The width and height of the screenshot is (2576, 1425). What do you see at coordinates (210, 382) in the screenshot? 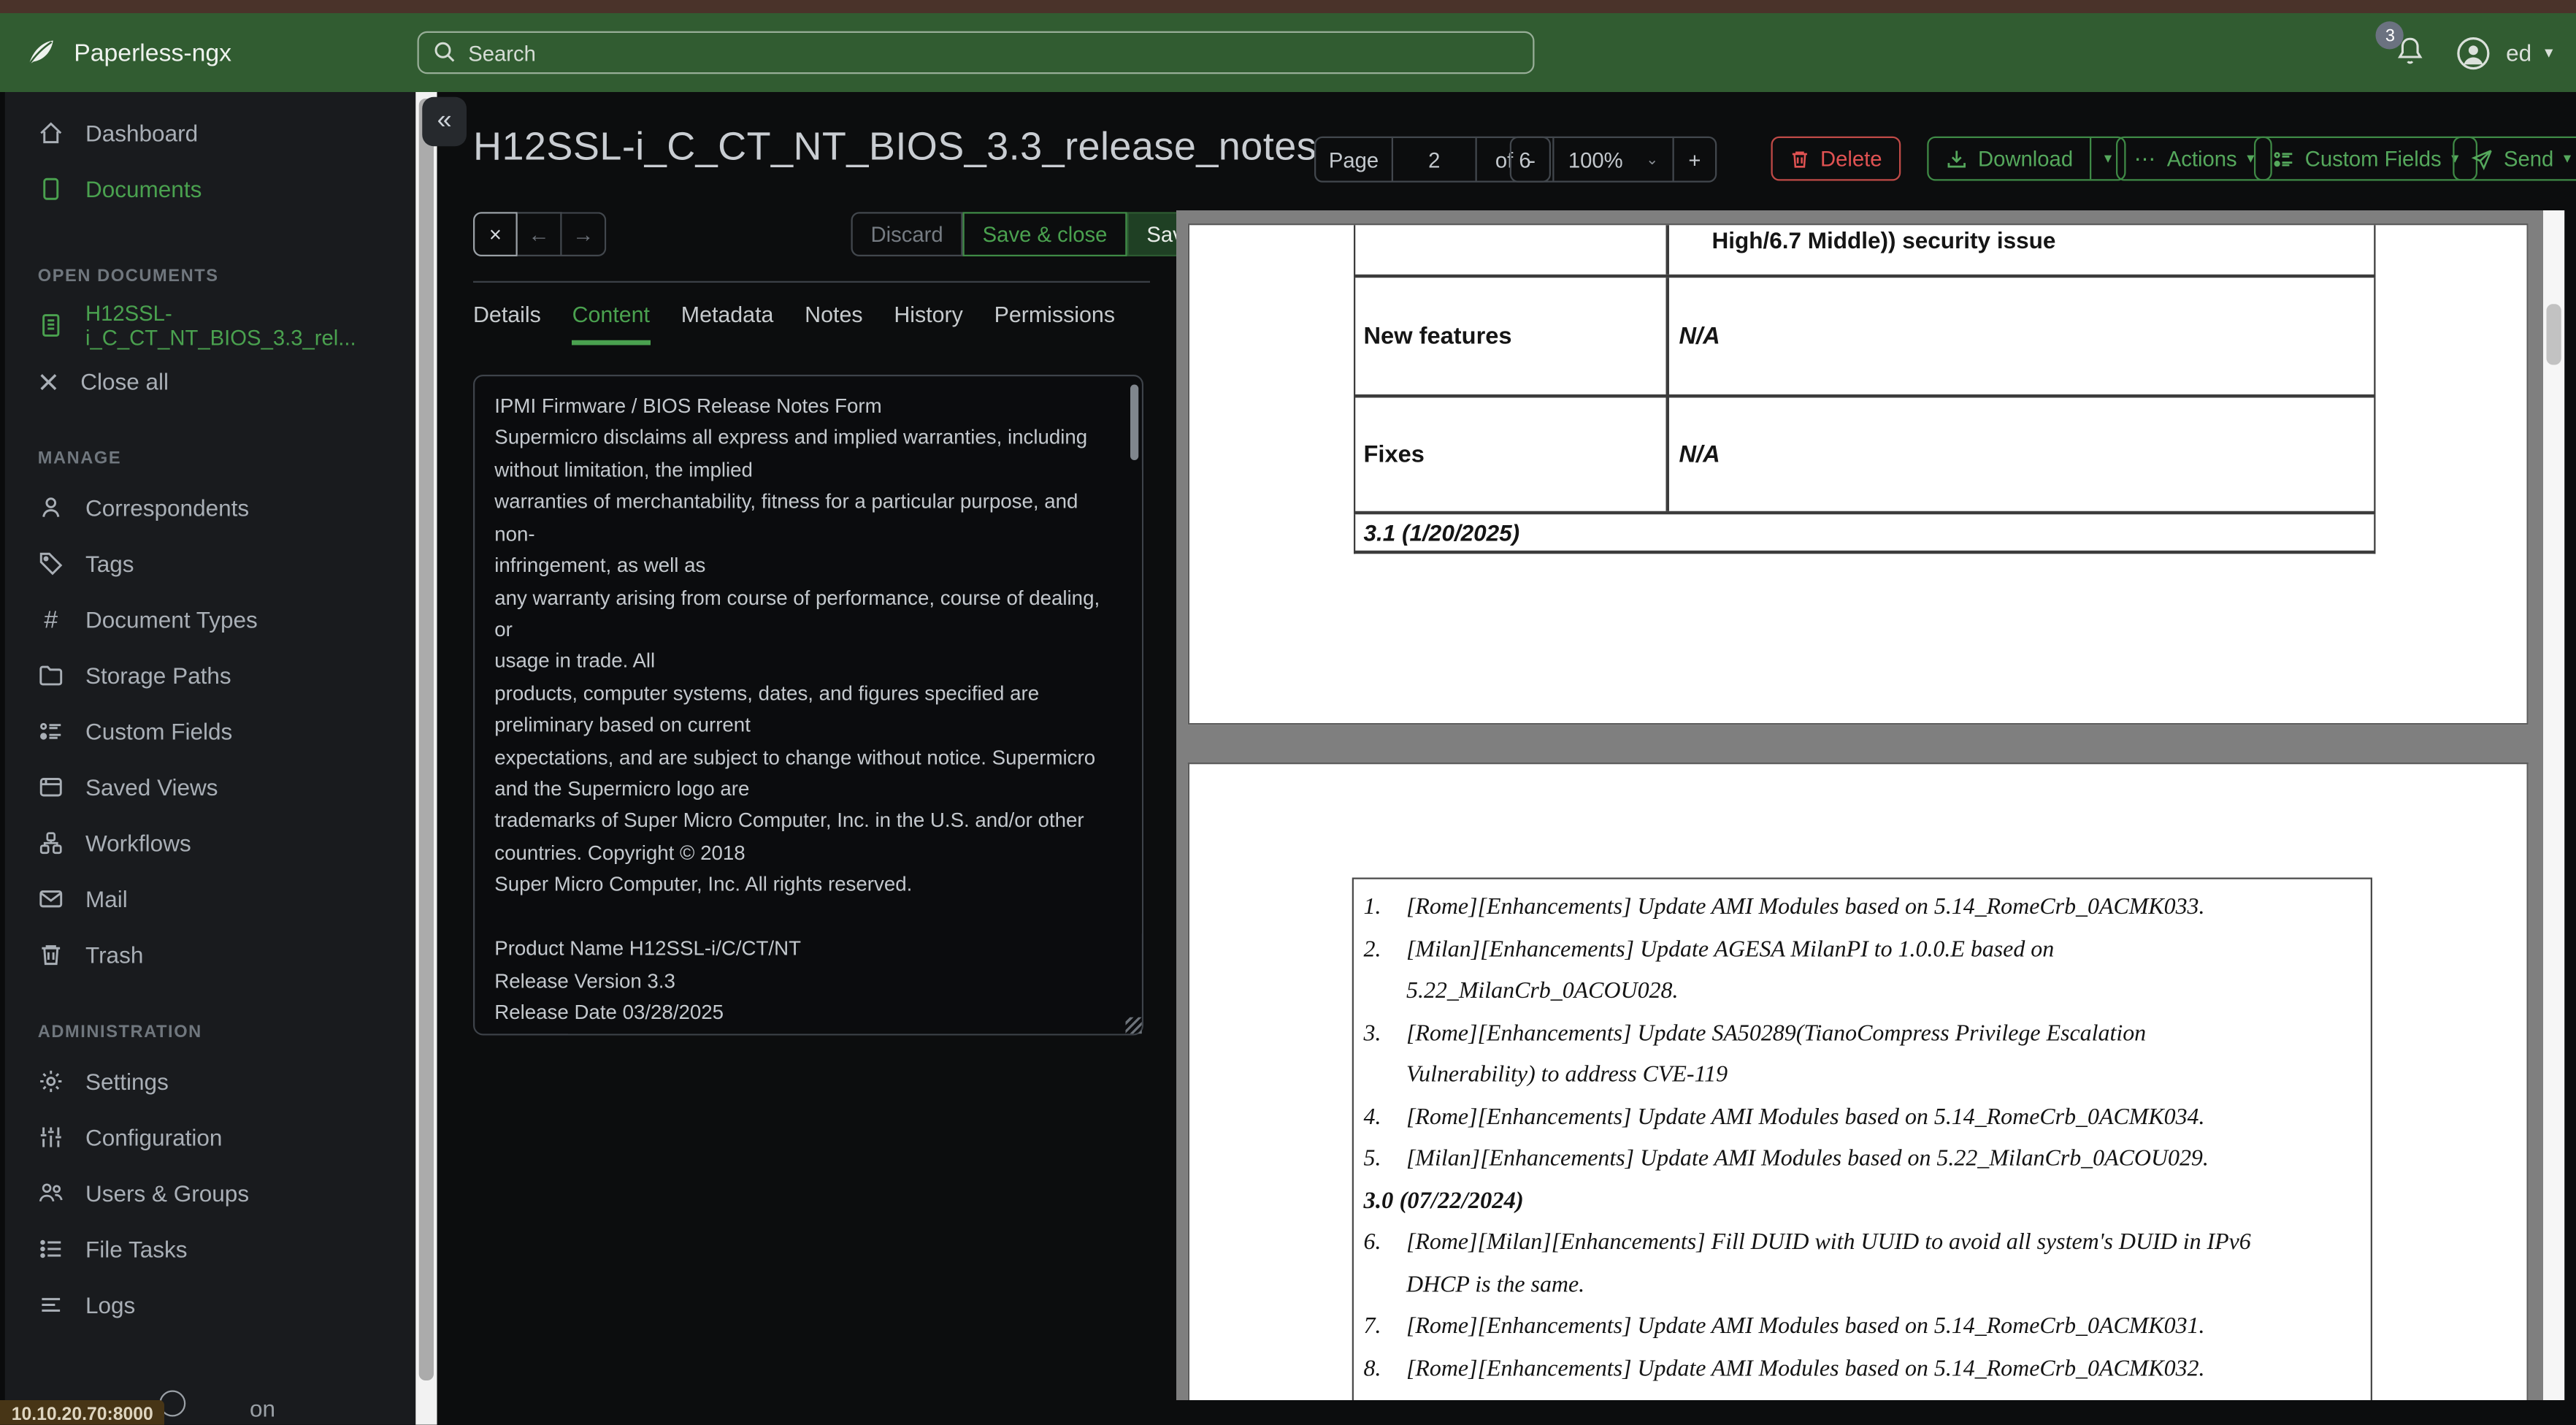
I see `sidebar-close-all: Close all` at bounding box center [210, 382].